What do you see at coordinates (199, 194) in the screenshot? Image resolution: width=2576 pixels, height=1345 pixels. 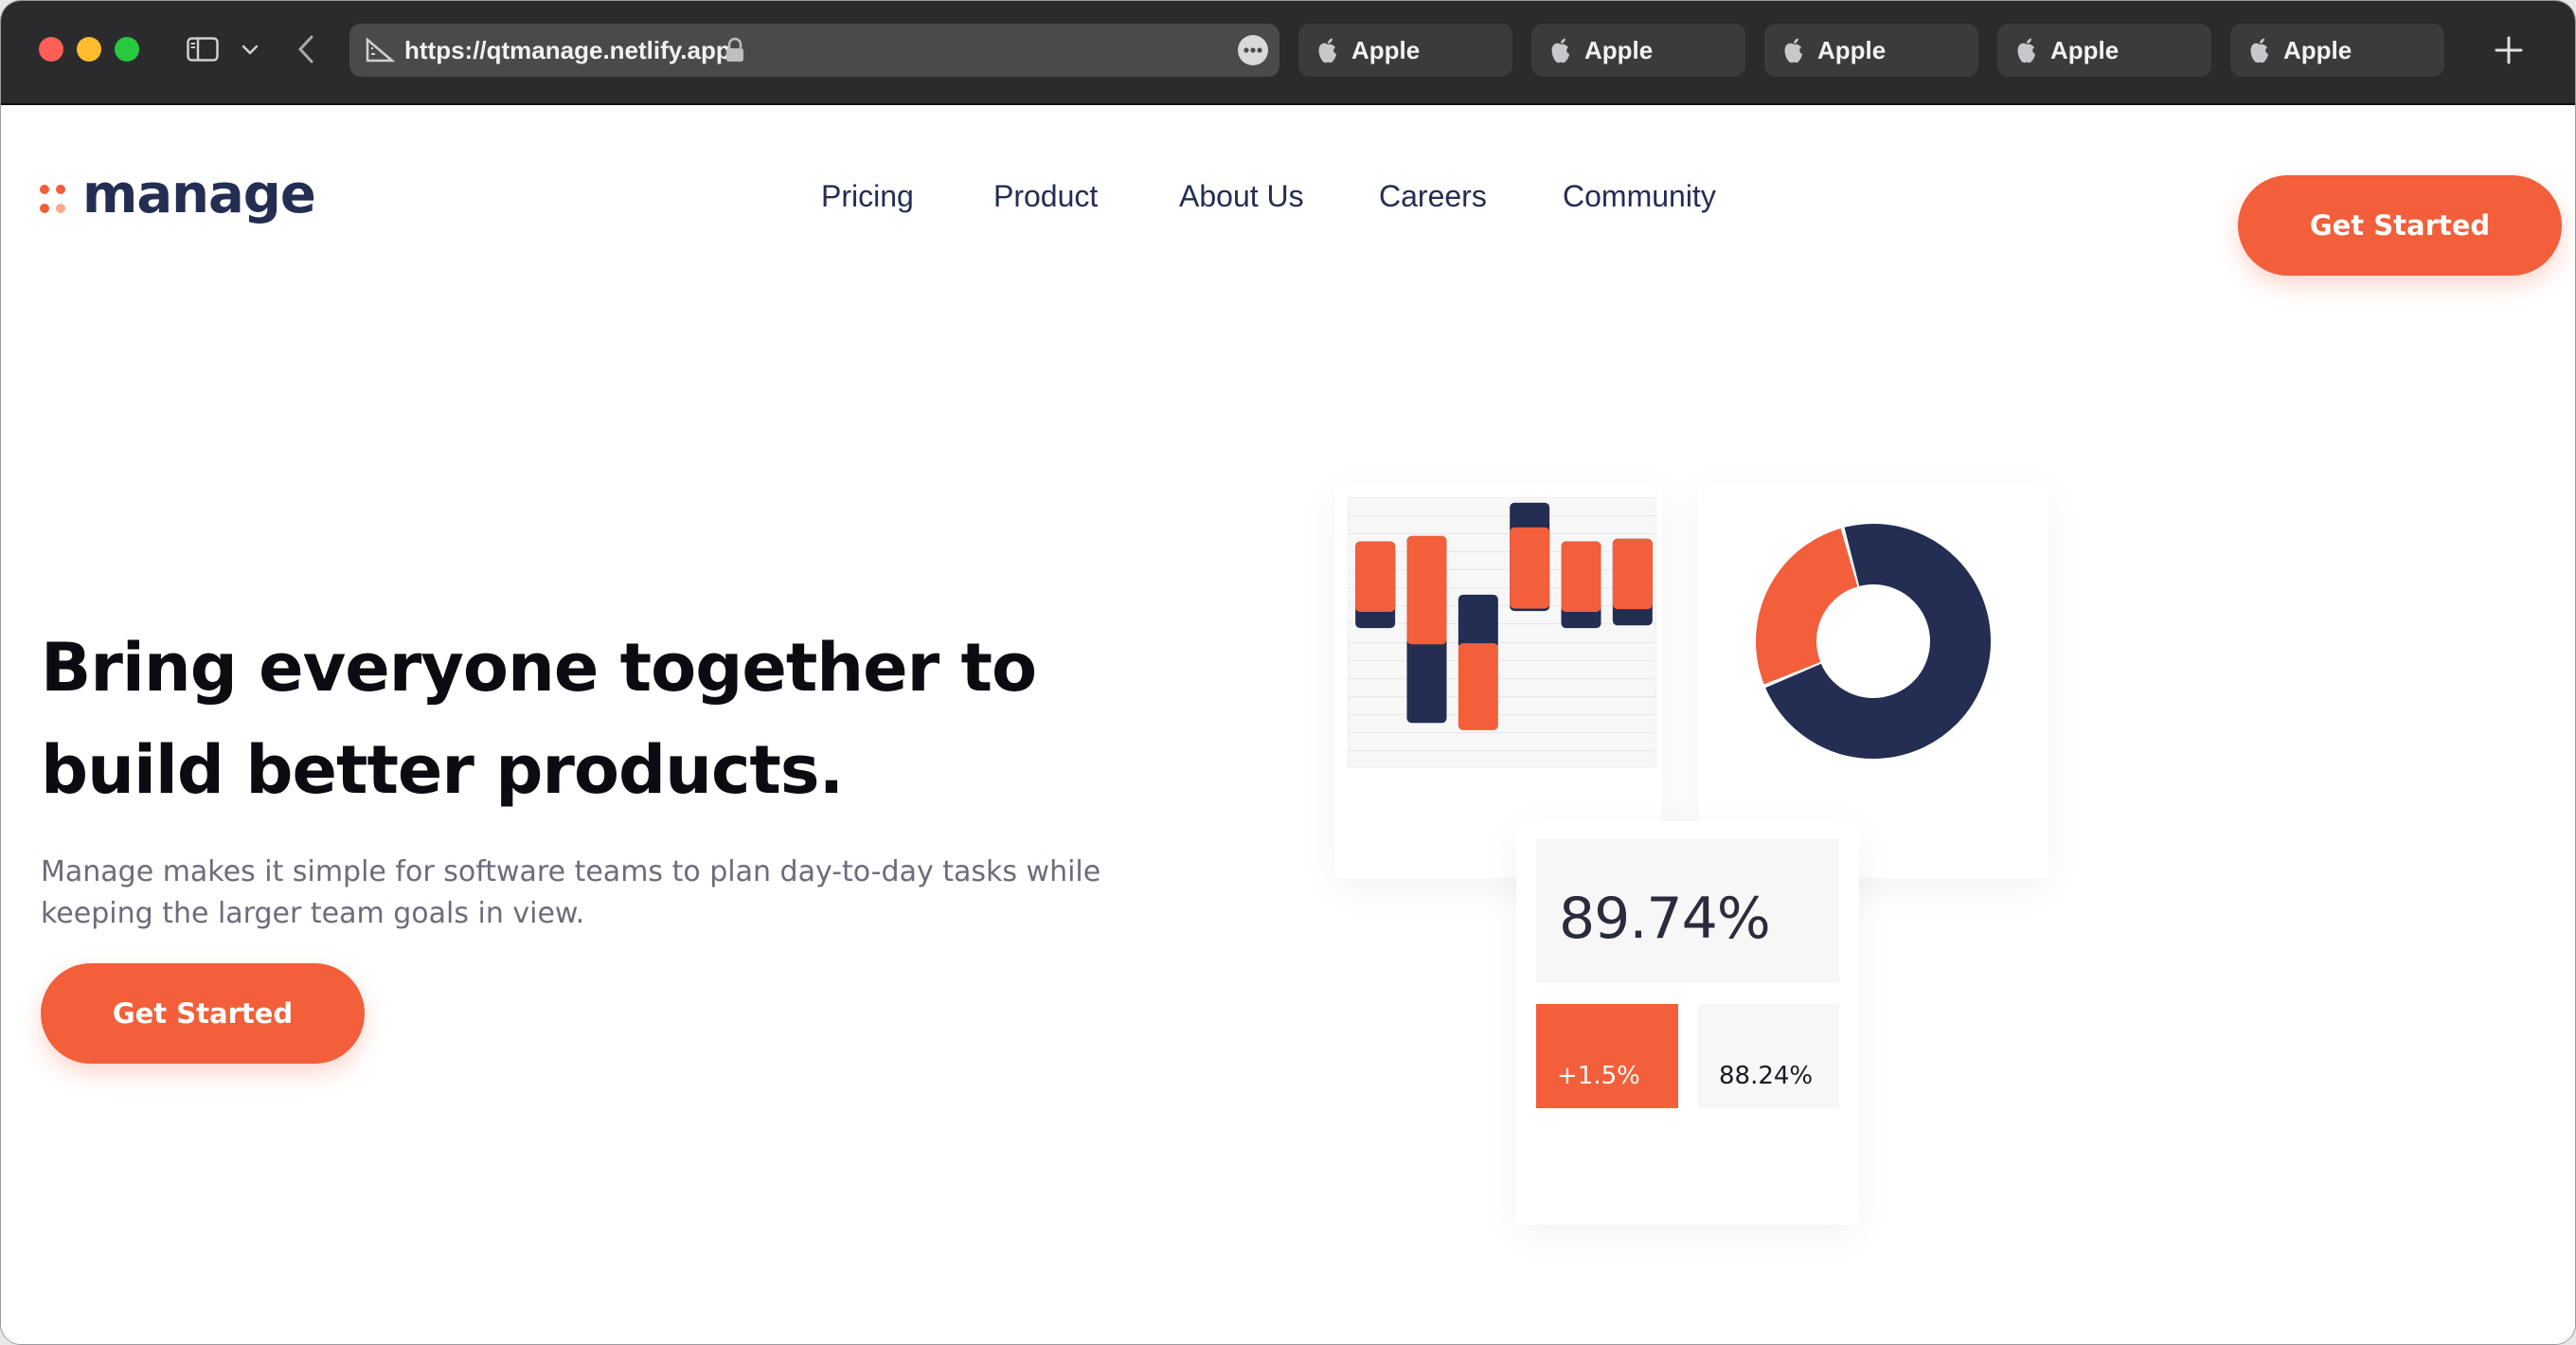 I see `logo-text: manage` at bounding box center [199, 194].